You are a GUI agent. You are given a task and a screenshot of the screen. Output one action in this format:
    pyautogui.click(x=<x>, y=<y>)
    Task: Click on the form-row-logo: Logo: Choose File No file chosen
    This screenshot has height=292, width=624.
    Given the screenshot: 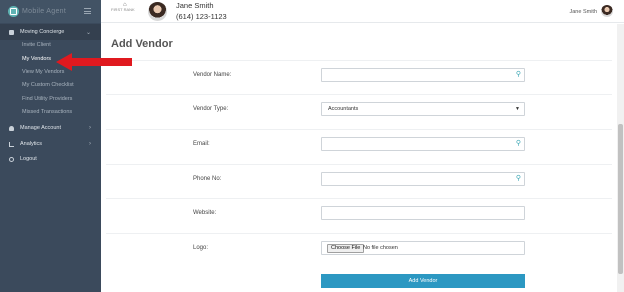 What is the action you would take?
    pyautogui.click(x=359, y=250)
    